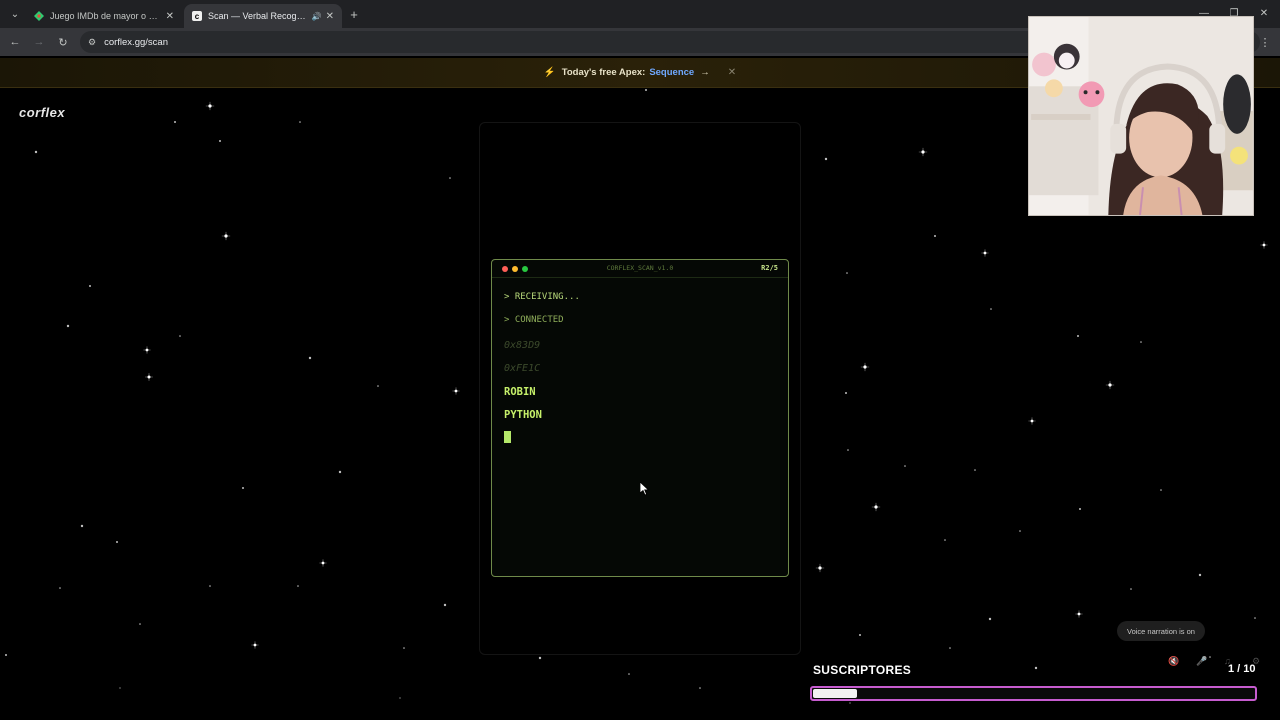  I want to click on tab-scan: c Scan — Verbal Recognition 🔊 ✕, so click(263, 16).